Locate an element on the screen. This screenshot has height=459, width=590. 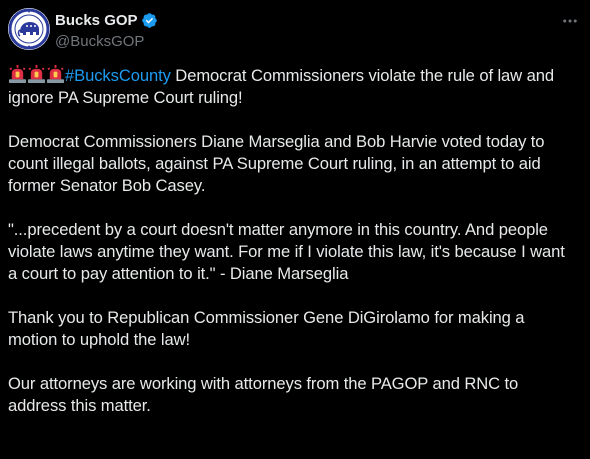
more-options-icon is located at coordinates (570, 21).